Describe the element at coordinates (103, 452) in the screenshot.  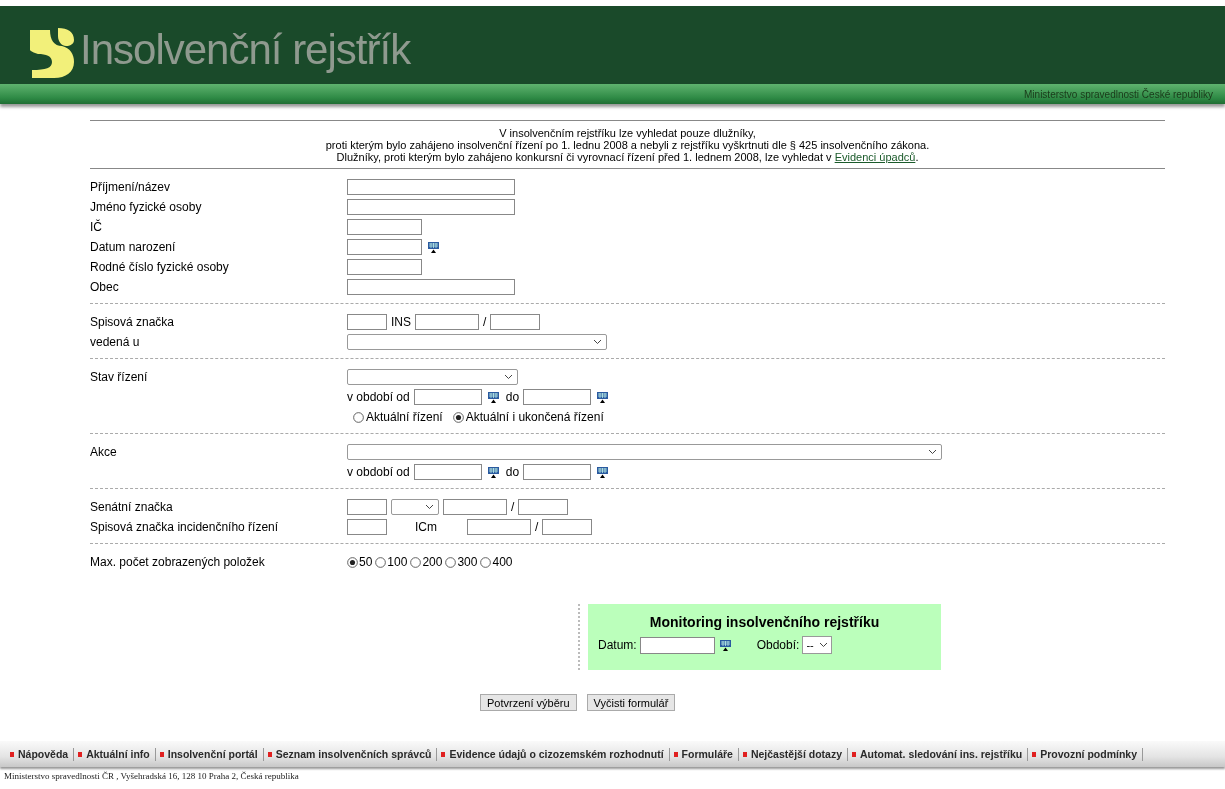
I see `field-label: Akce` at that location.